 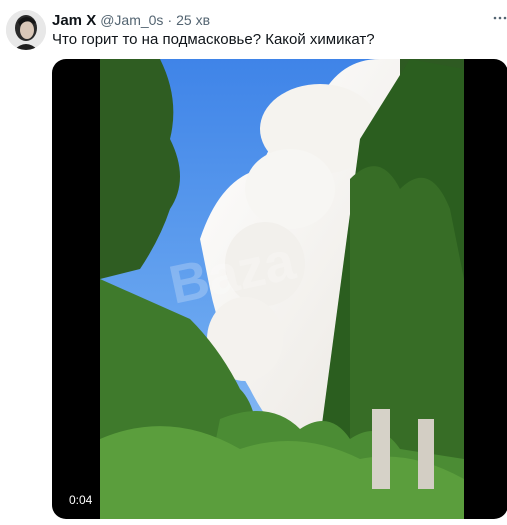 I want to click on more-dots-icon, so click(x=500, y=18).